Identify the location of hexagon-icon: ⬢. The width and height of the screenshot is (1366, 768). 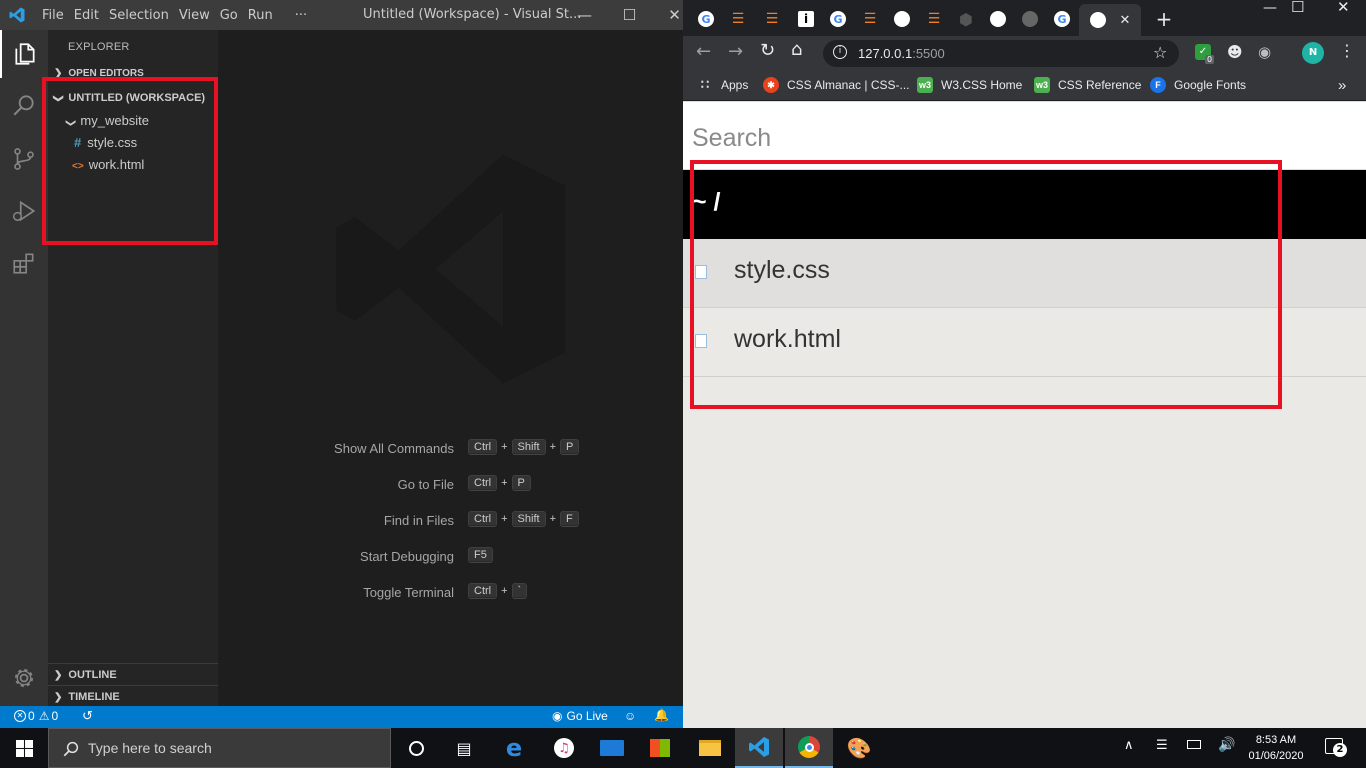
(966, 19).